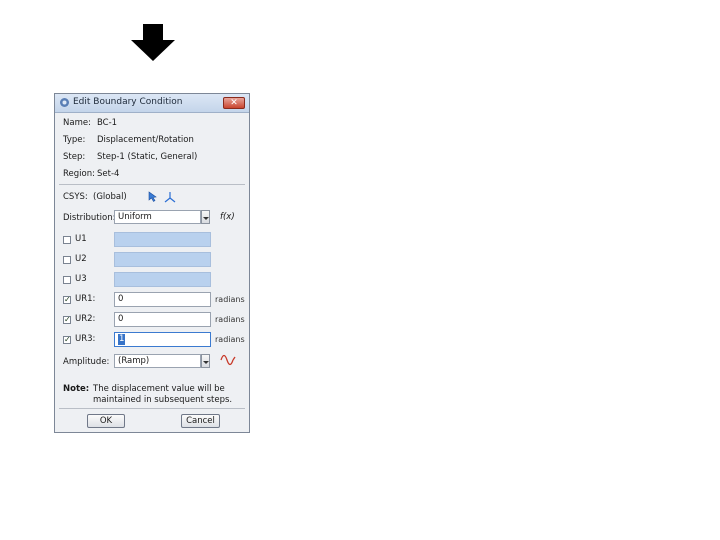 The width and height of the screenshot is (720, 540). I want to click on csys-label: CSYS:, so click(75, 197).